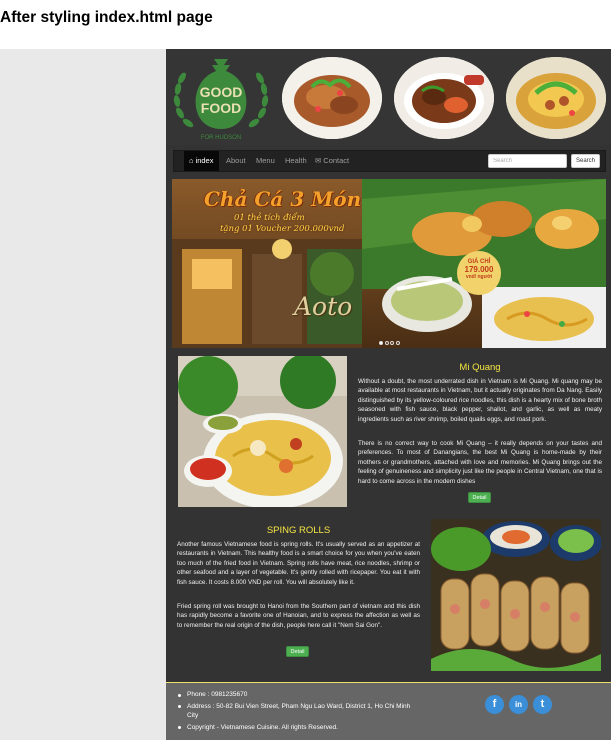 Image resolution: width=615 pixels, height=740 pixels. I want to click on document-title: After styling index.html page, so click(106, 17).